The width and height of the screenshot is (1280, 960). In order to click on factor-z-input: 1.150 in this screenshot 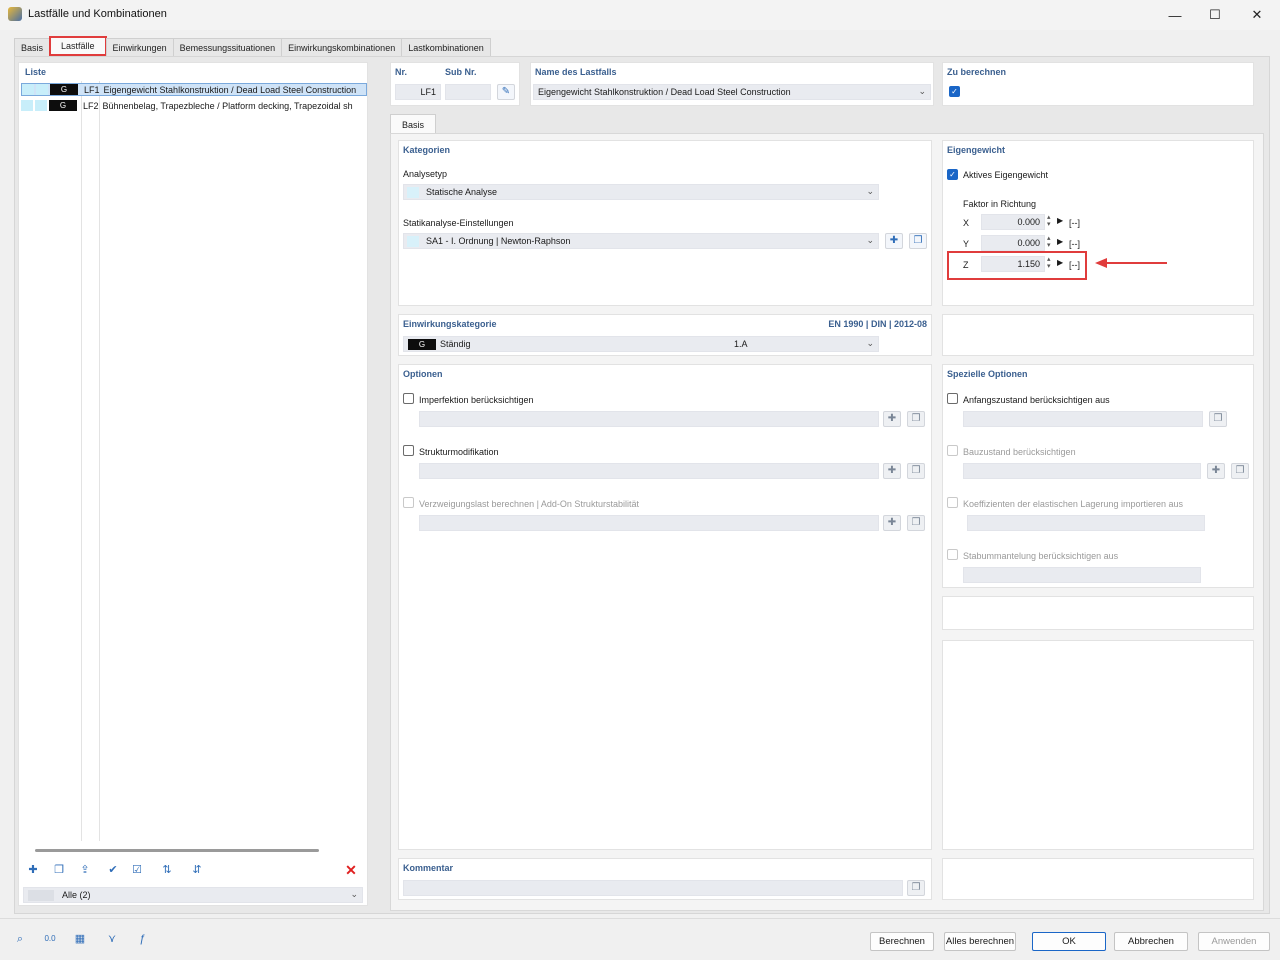, I will do `click(1013, 264)`.